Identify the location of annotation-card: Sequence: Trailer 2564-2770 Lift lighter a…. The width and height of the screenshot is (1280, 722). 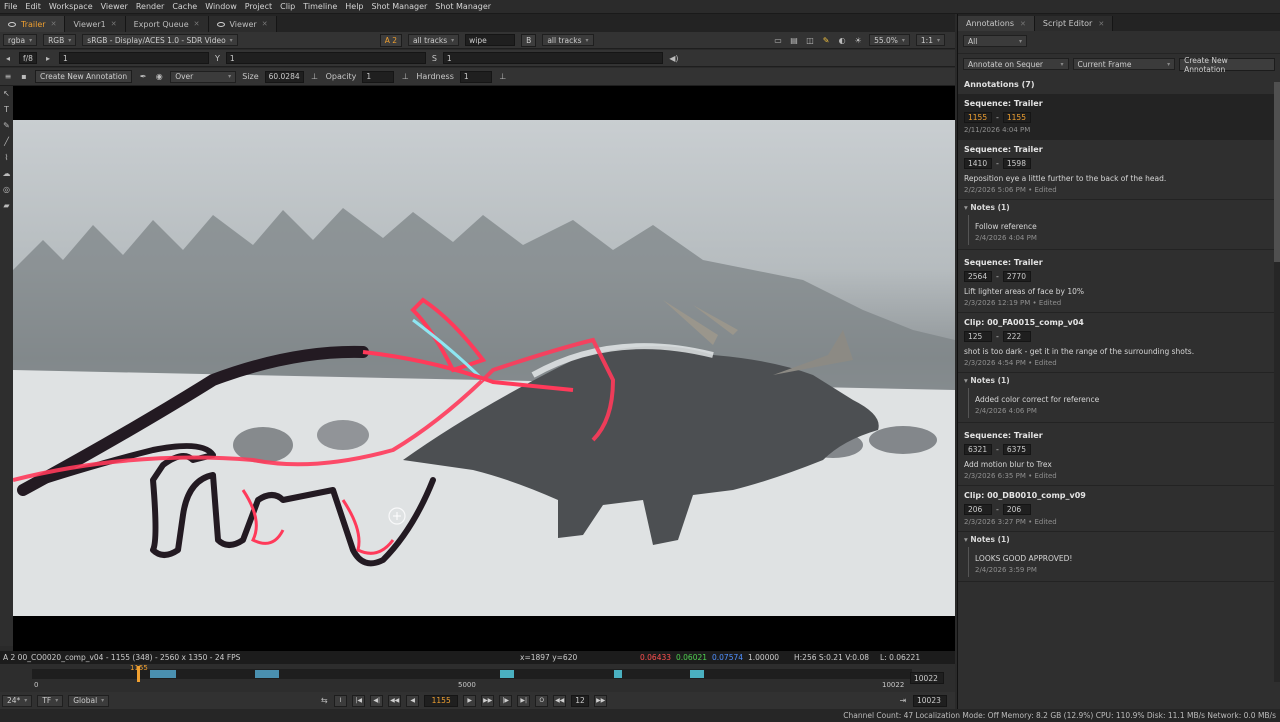
(1119, 283).